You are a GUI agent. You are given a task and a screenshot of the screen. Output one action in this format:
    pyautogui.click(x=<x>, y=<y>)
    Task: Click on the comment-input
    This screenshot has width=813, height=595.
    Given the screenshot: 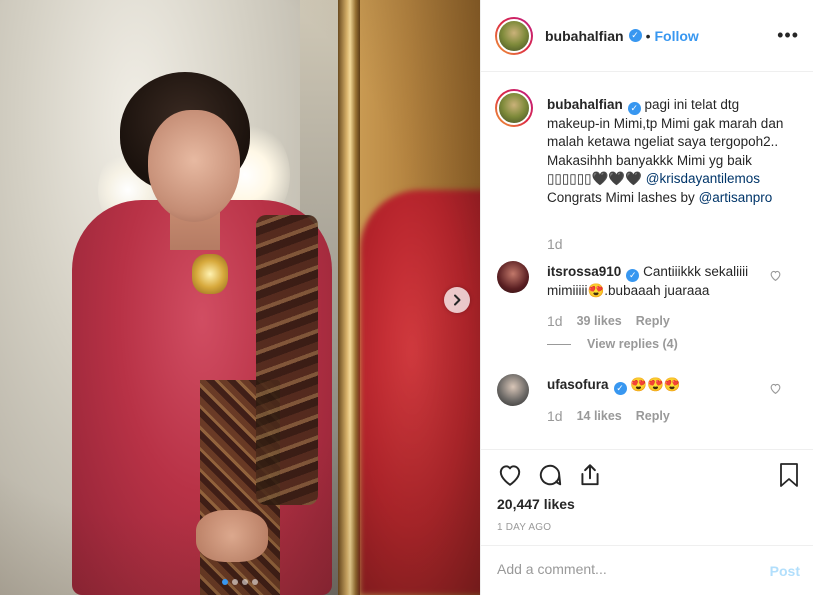 What is the action you would take?
    pyautogui.click(x=622, y=569)
    